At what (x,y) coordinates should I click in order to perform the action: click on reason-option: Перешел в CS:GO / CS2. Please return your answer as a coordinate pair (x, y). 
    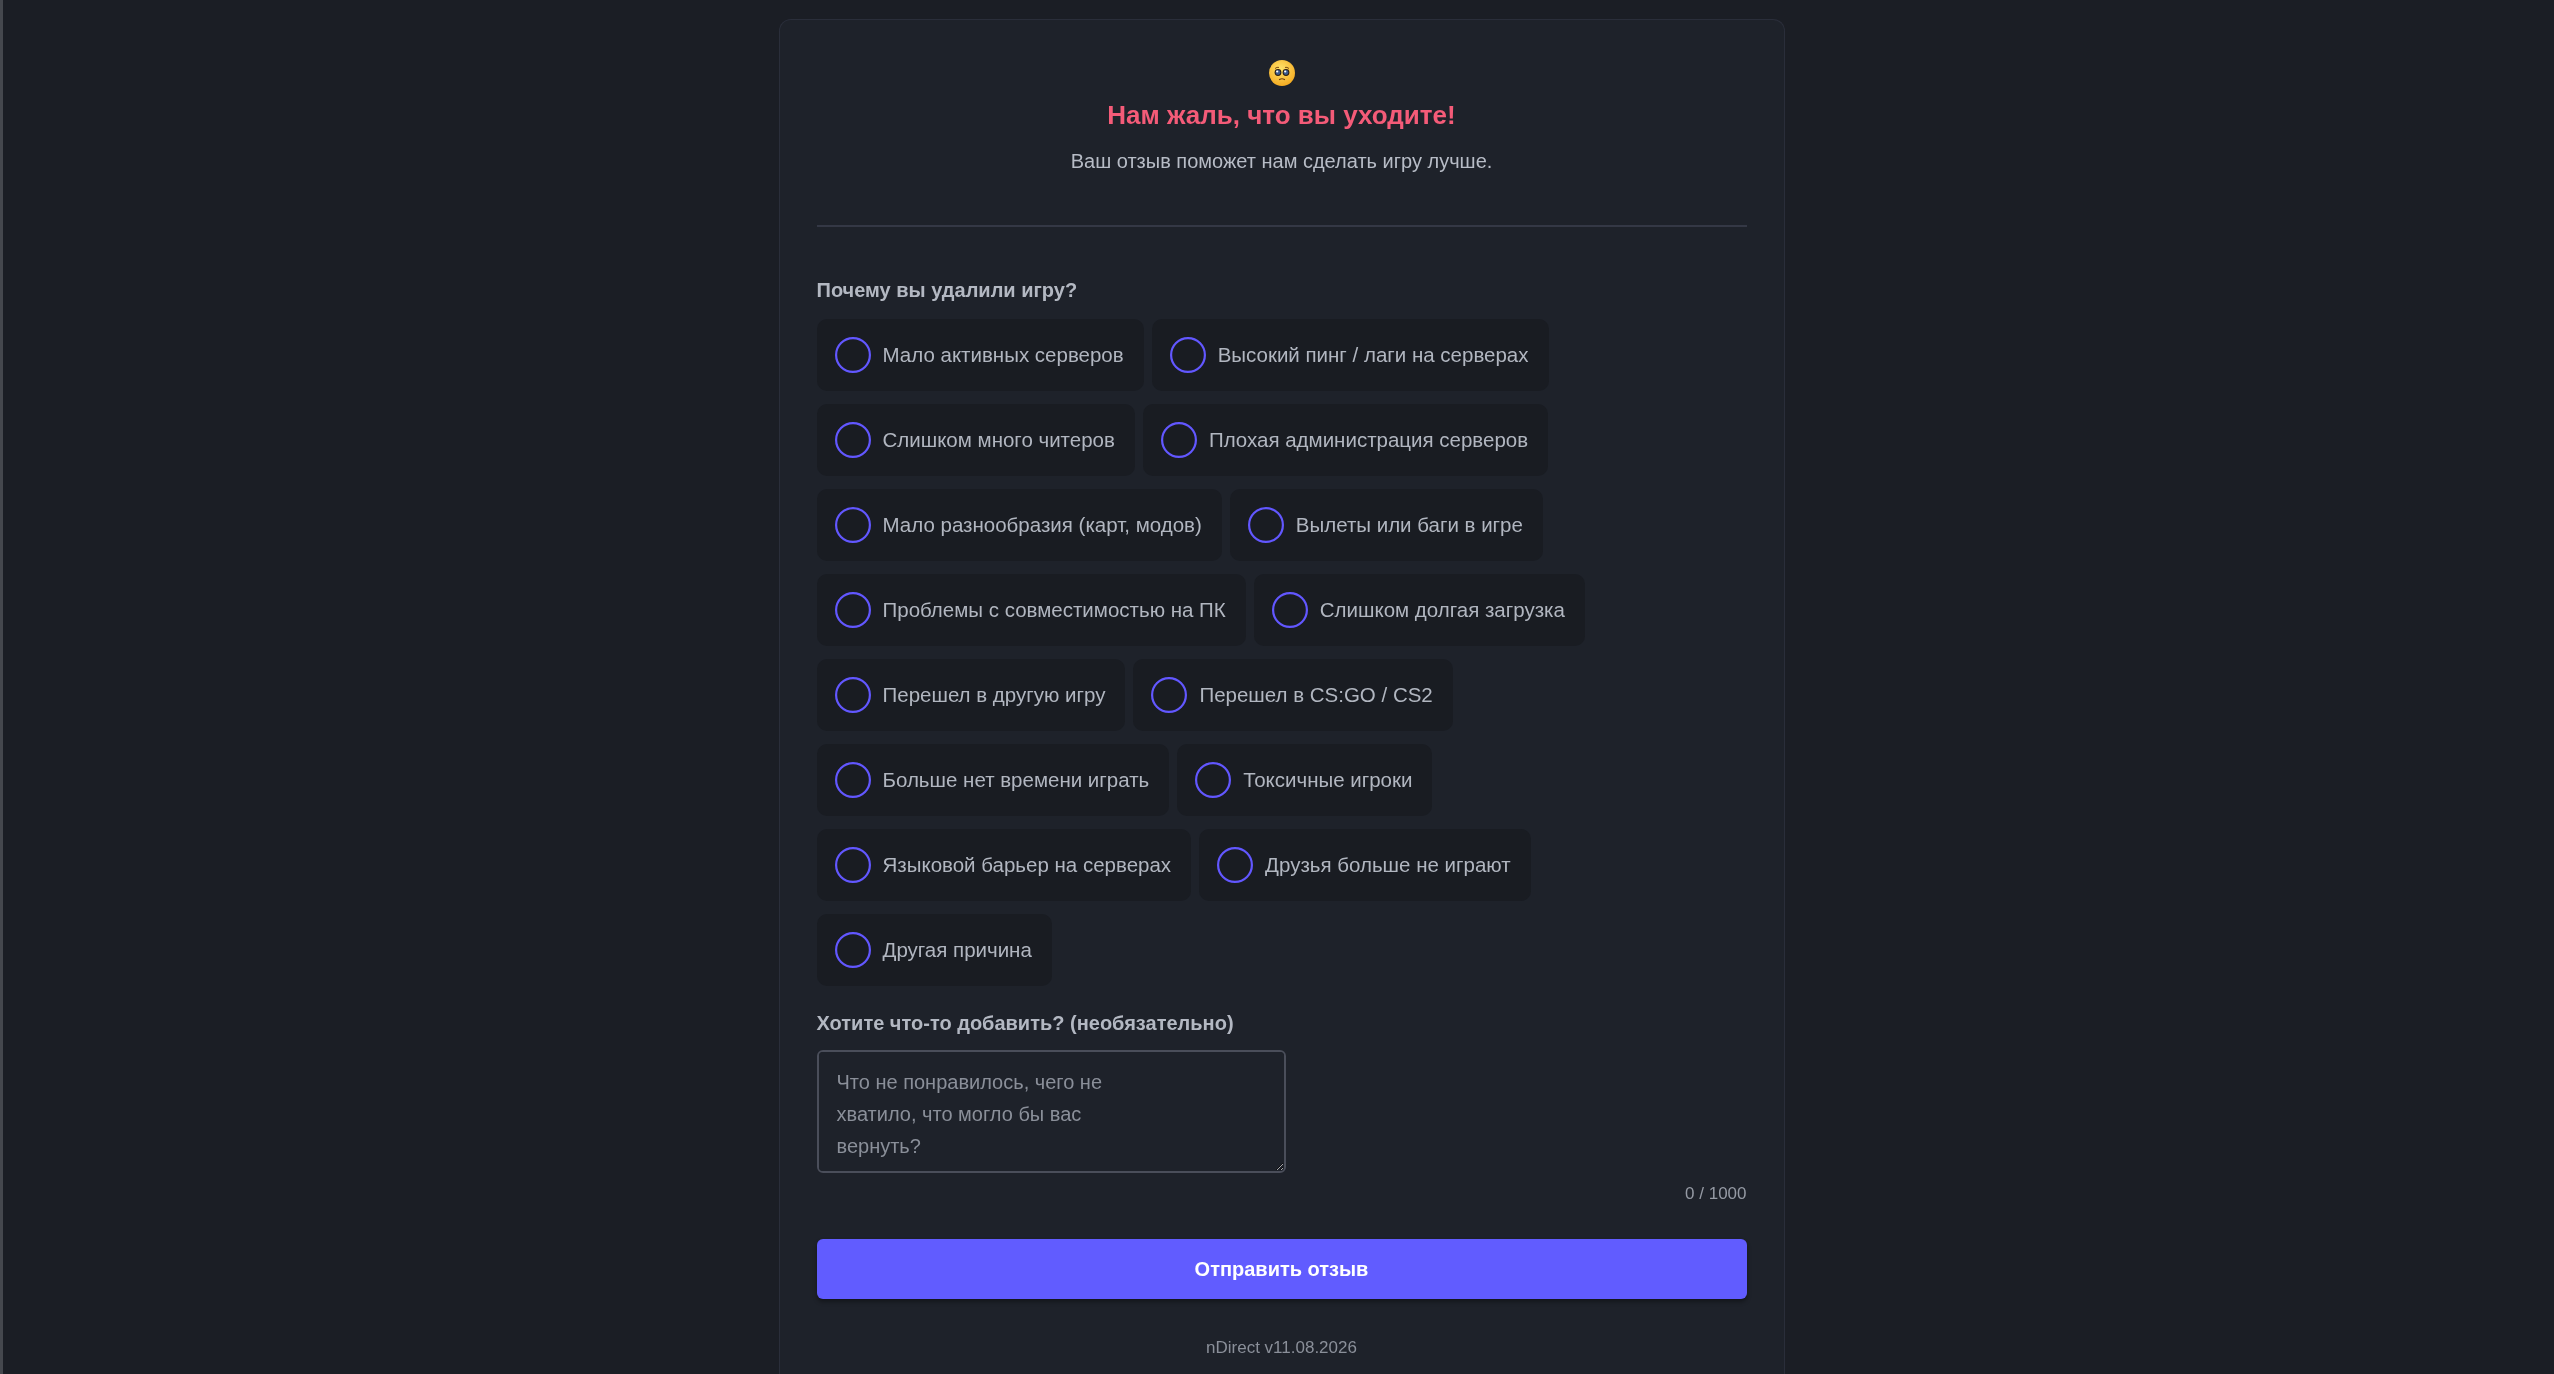
    Looking at the image, I should click on (1293, 695).